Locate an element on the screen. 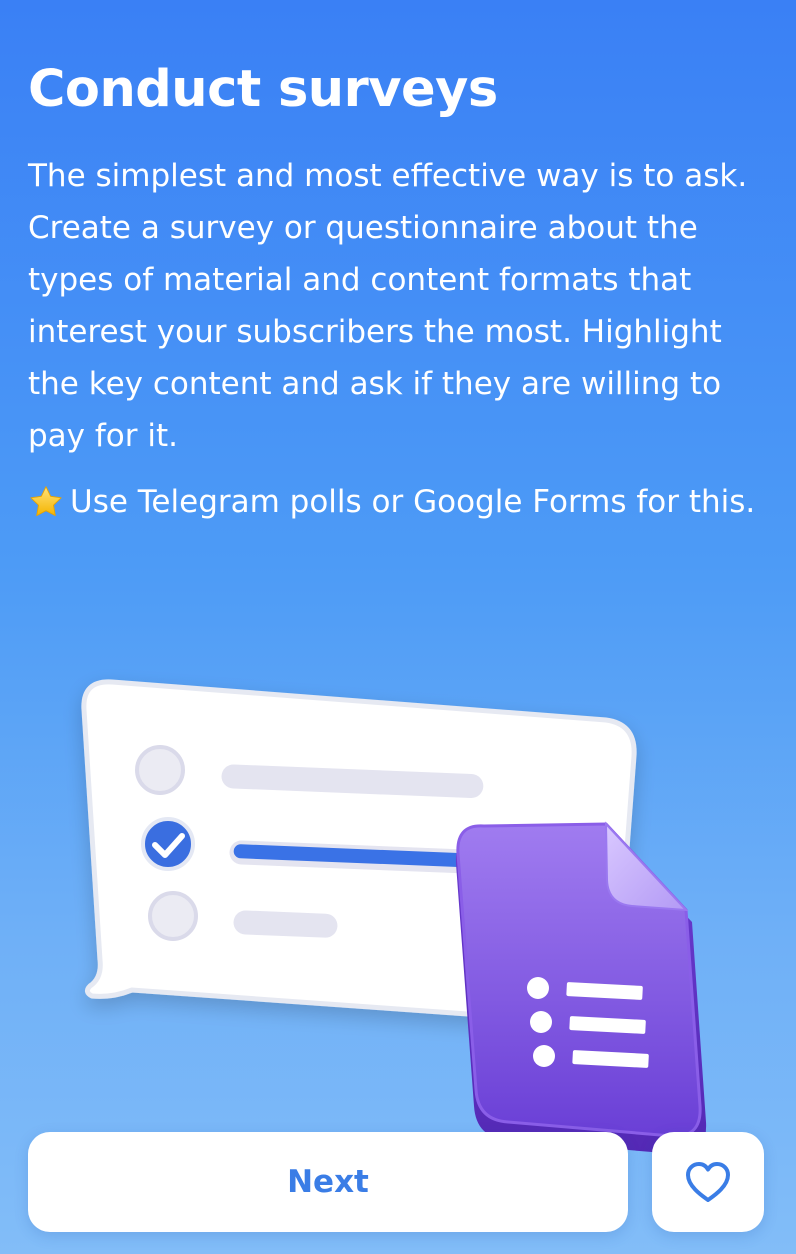 The height and width of the screenshot is (1254, 796). star-icon is located at coordinates (46, 501).